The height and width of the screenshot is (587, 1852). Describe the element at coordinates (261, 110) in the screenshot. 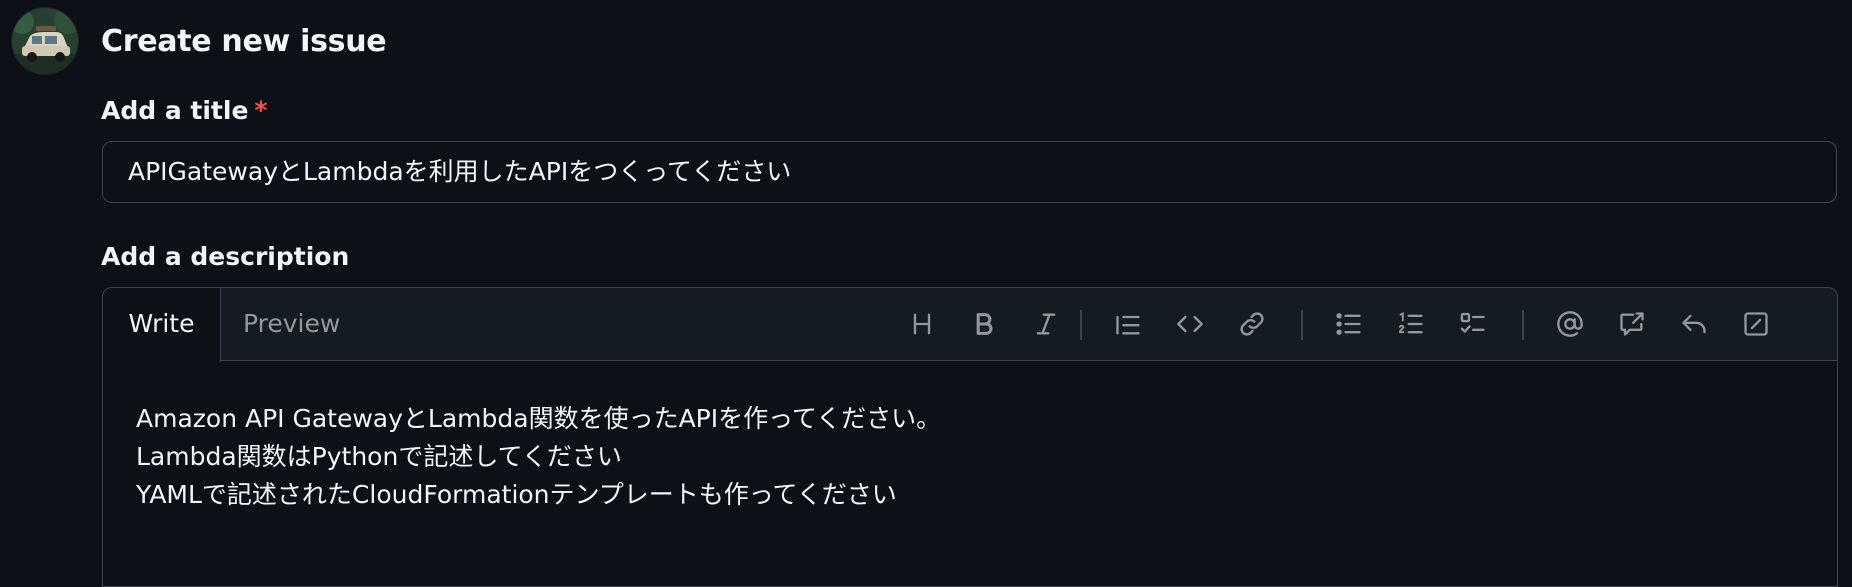

I see `required-mark: *` at that location.